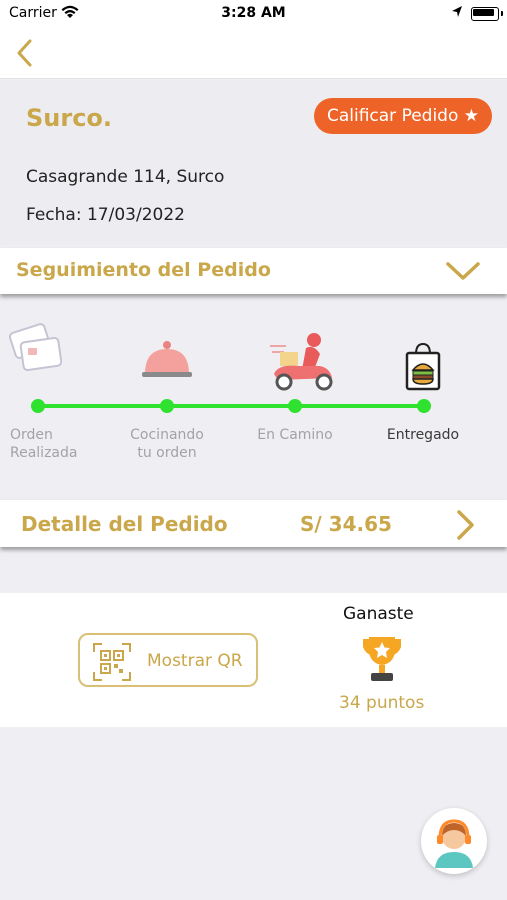  What do you see at coordinates (25, 53) in the screenshot?
I see `back-chevron-icon` at bounding box center [25, 53].